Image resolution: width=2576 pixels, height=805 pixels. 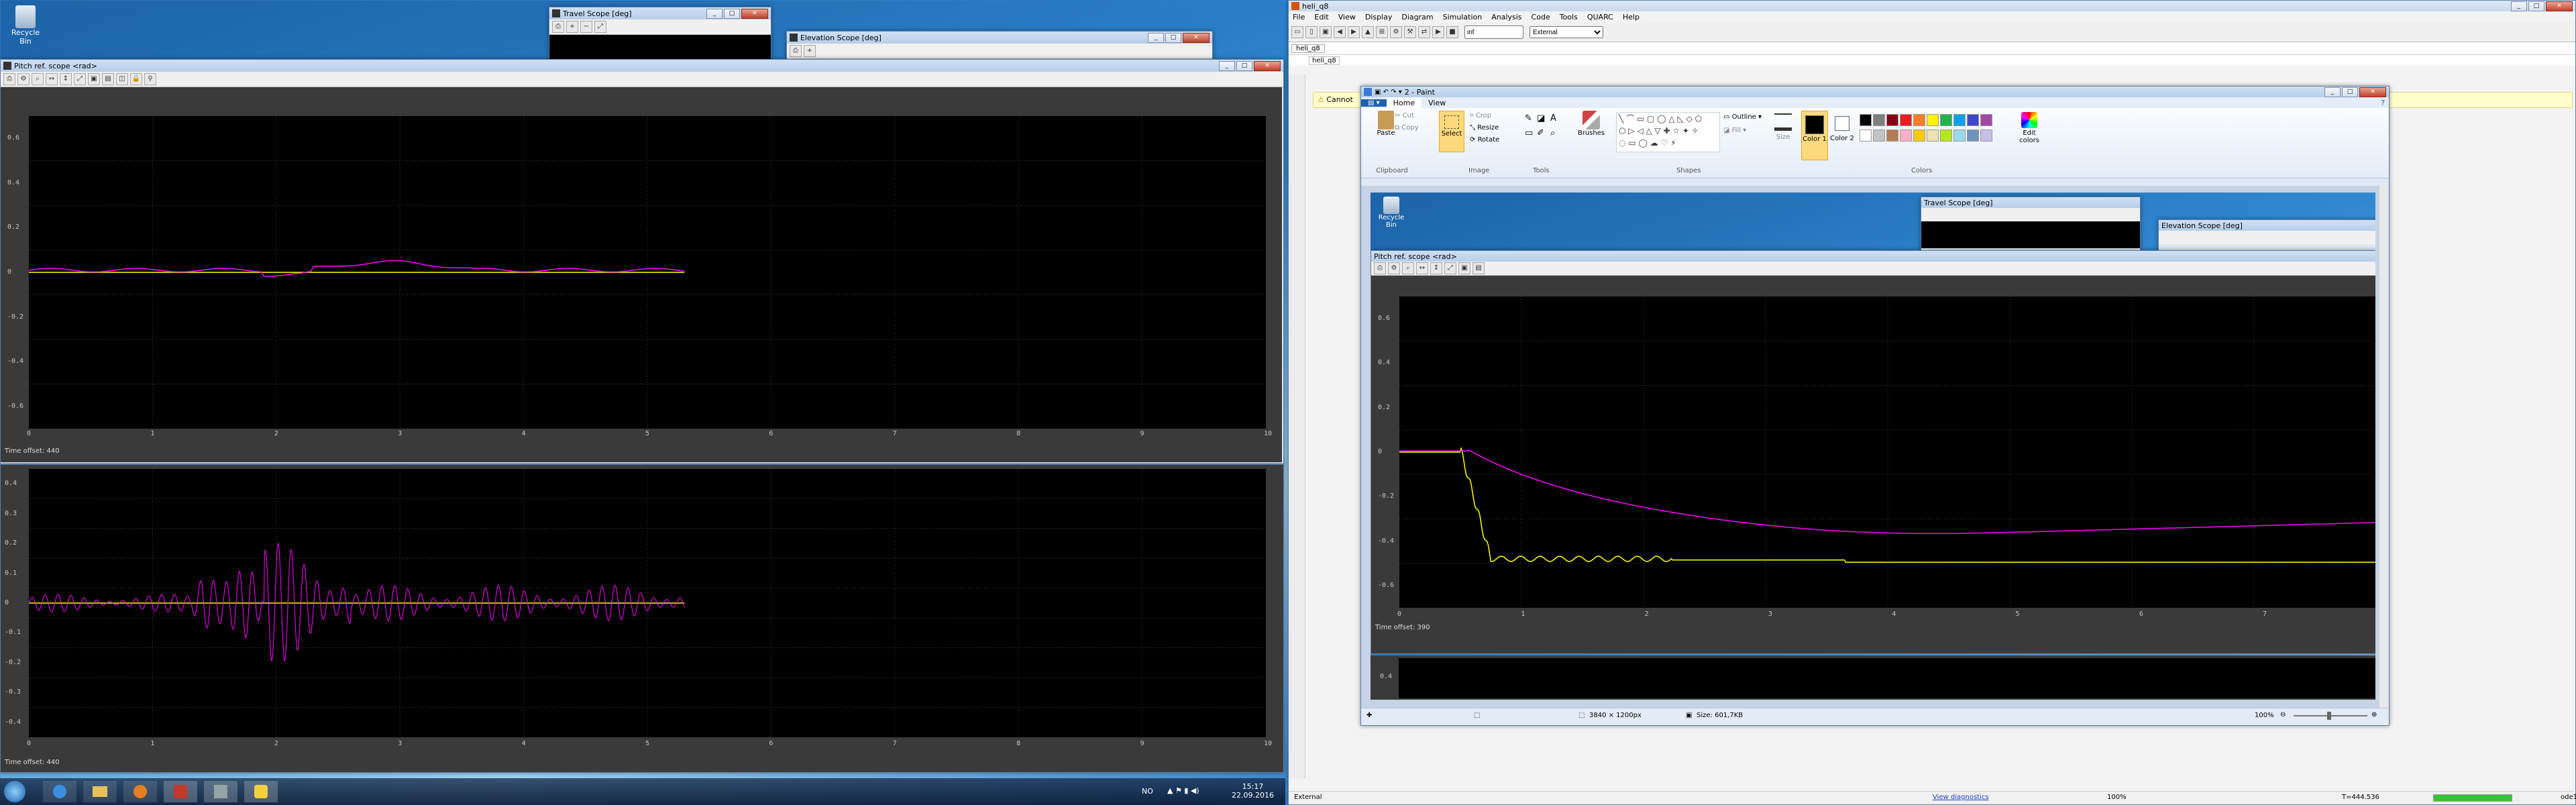 What do you see at coordinates (1321, 17) in the screenshot?
I see `menu-item-edit: Edit` at bounding box center [1321, 17].